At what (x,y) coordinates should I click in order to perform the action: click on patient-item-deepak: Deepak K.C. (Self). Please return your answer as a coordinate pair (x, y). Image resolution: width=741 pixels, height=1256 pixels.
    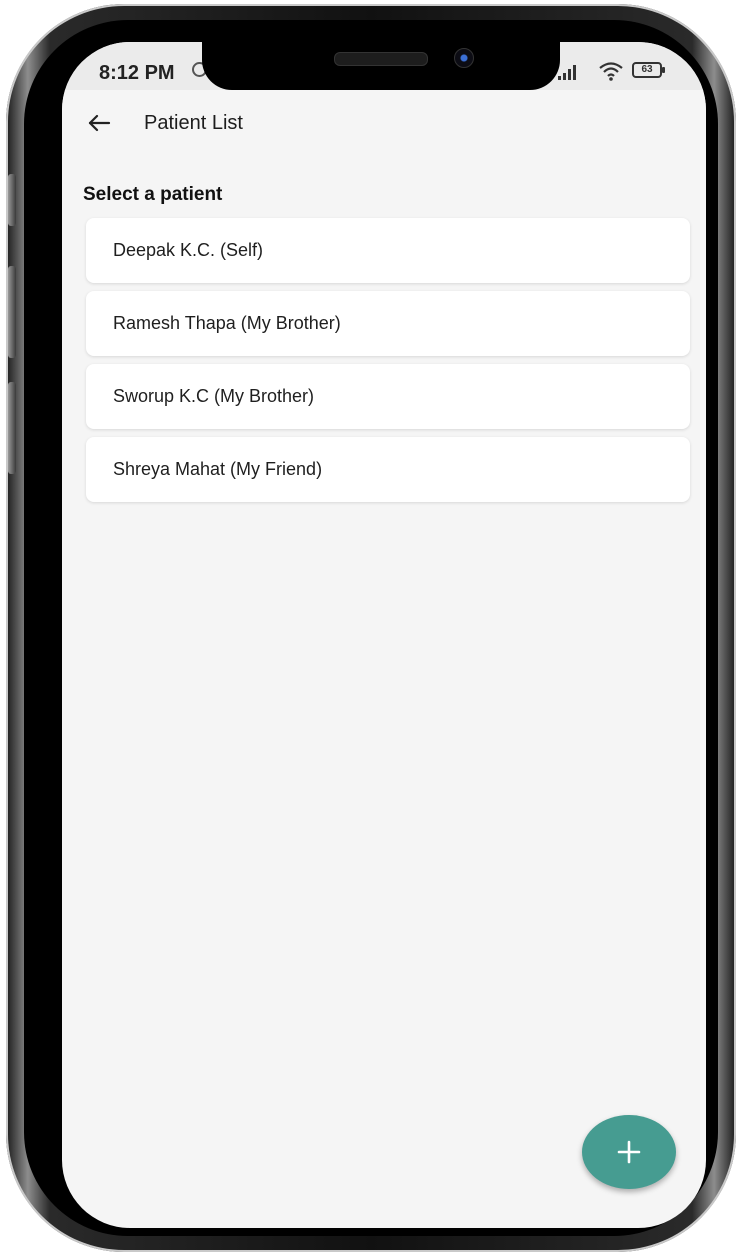
    Looking at the image, I should click on (388, 250).